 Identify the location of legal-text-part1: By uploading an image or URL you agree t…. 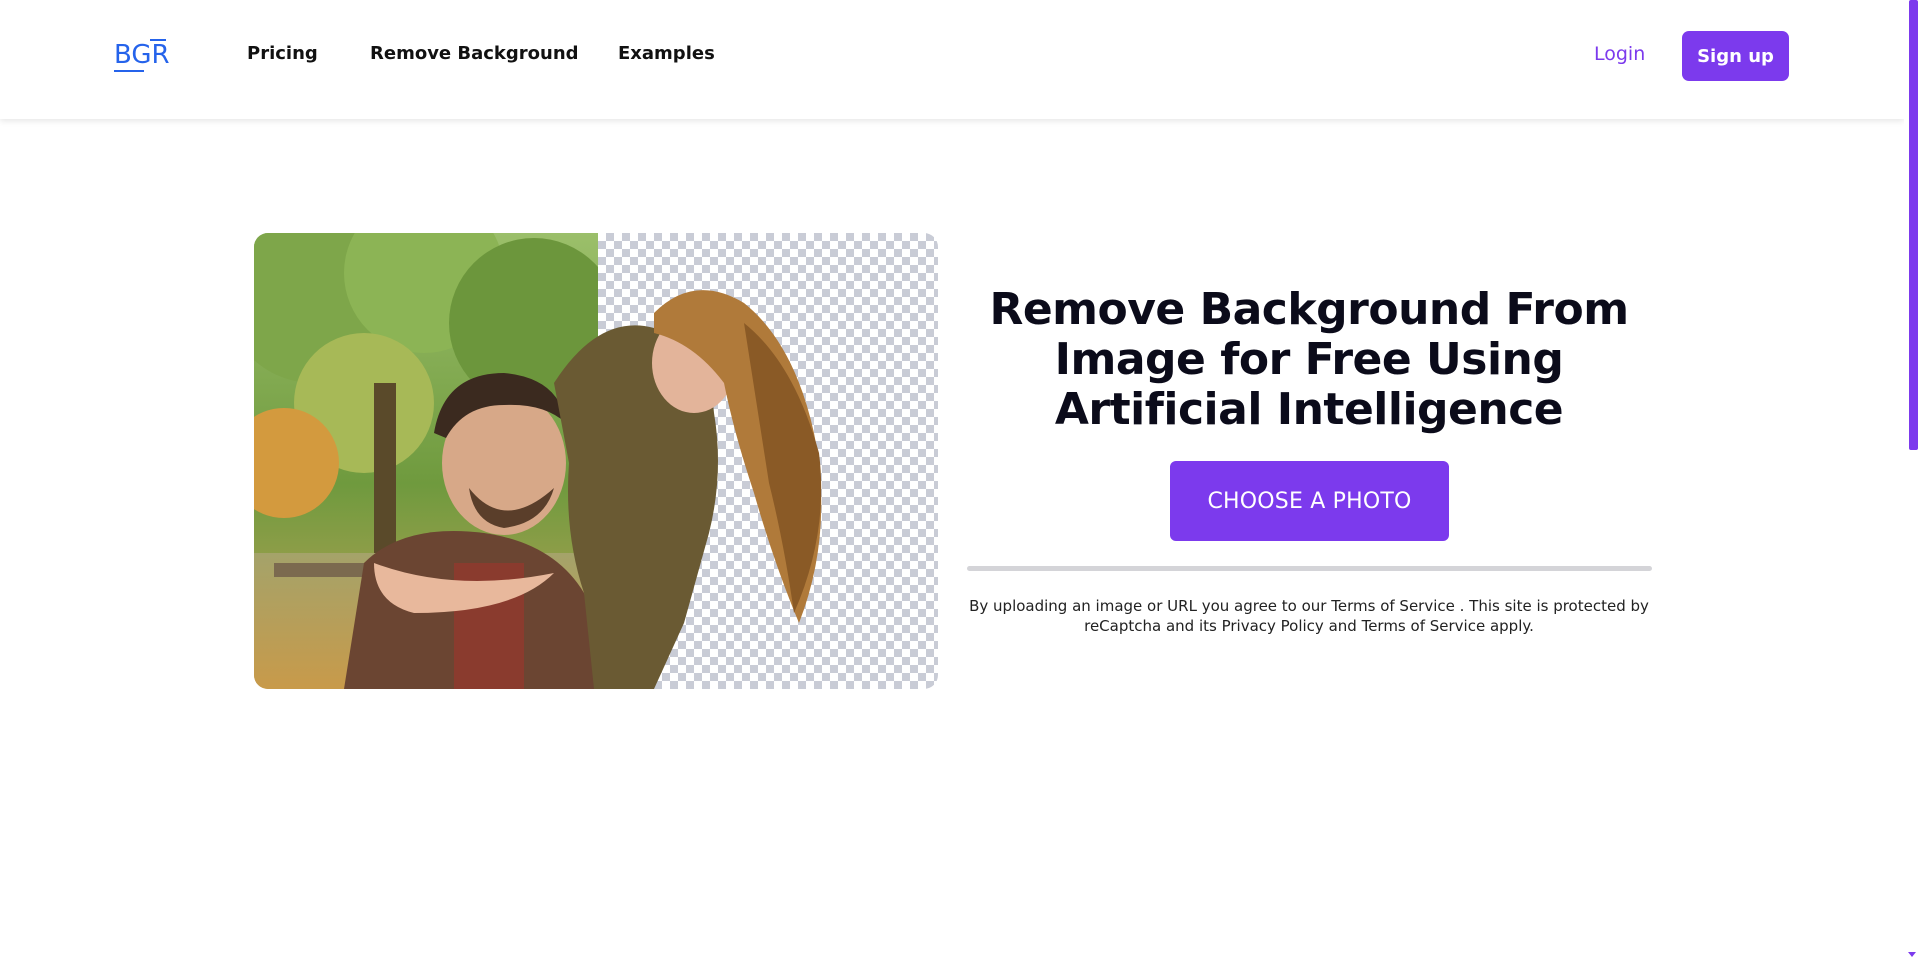
(1150, 606).